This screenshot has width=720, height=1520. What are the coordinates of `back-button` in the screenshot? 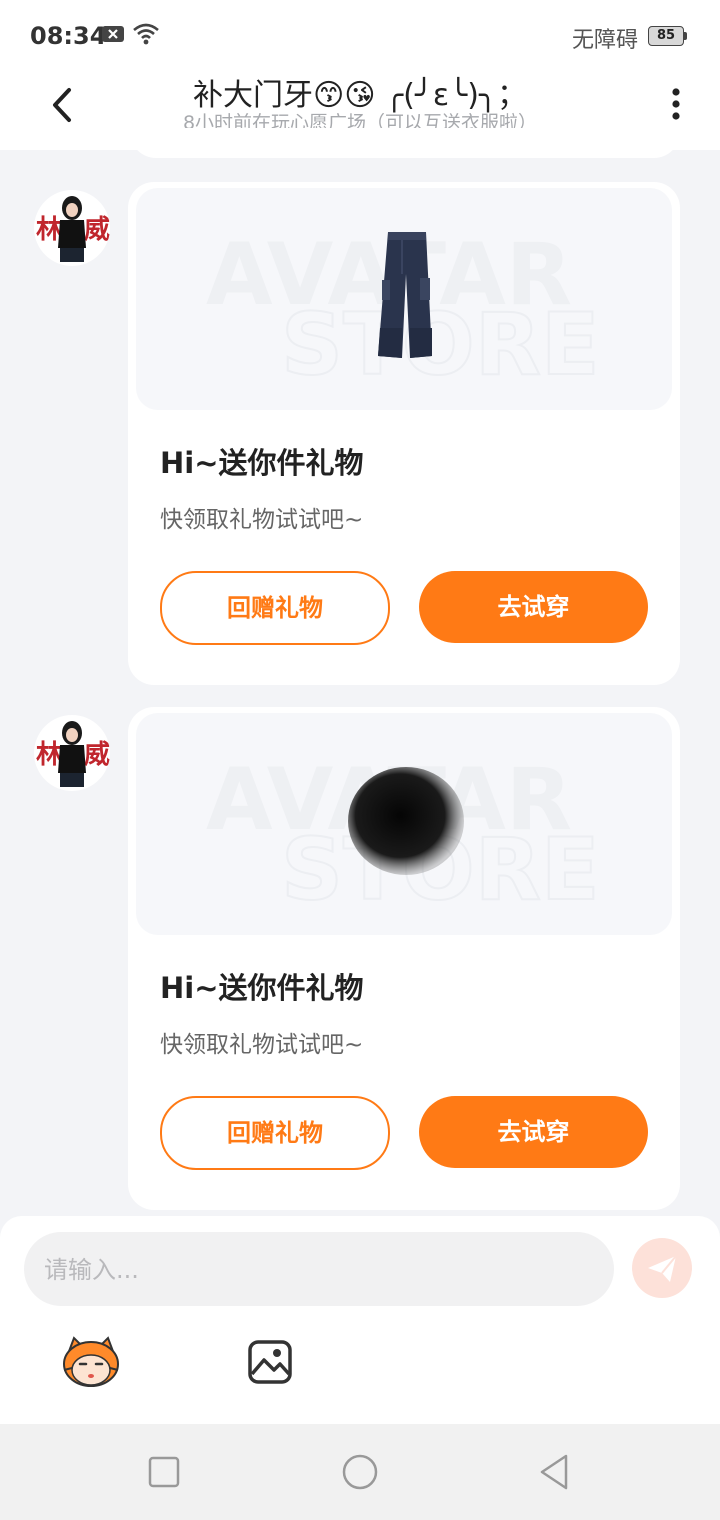 It's located at (63, 103).